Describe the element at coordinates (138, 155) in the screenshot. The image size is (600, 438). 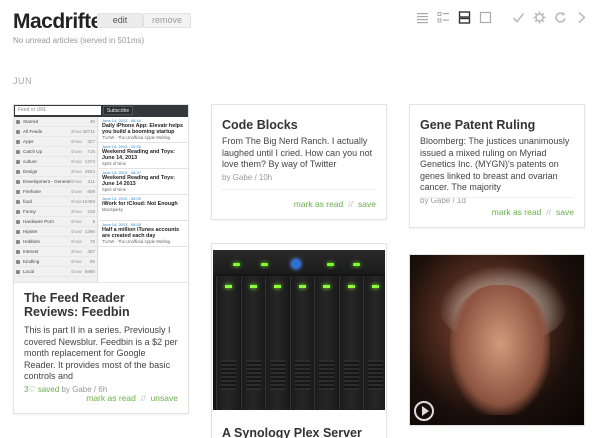
I see `thumb-entry-title: Weekend Reading and Toys: June 14, 2013` at that location.